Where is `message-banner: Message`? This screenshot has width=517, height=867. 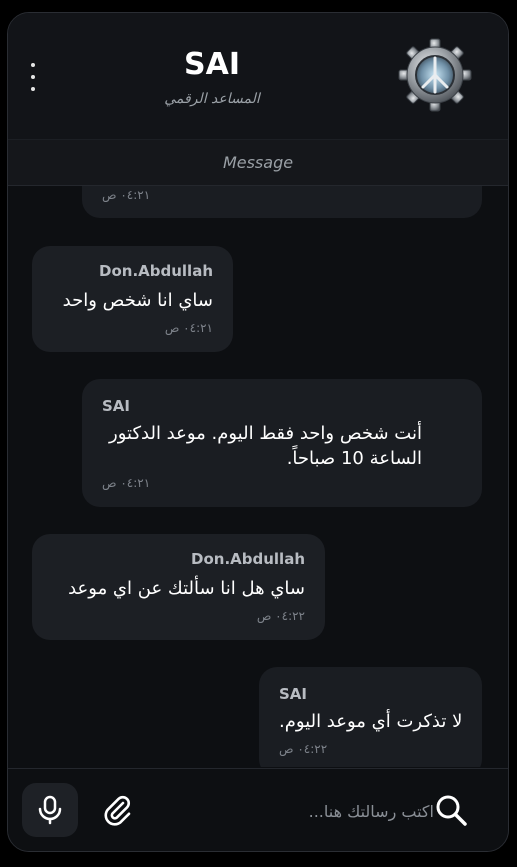 message-banner: Message is located at coordinates (258, 163).